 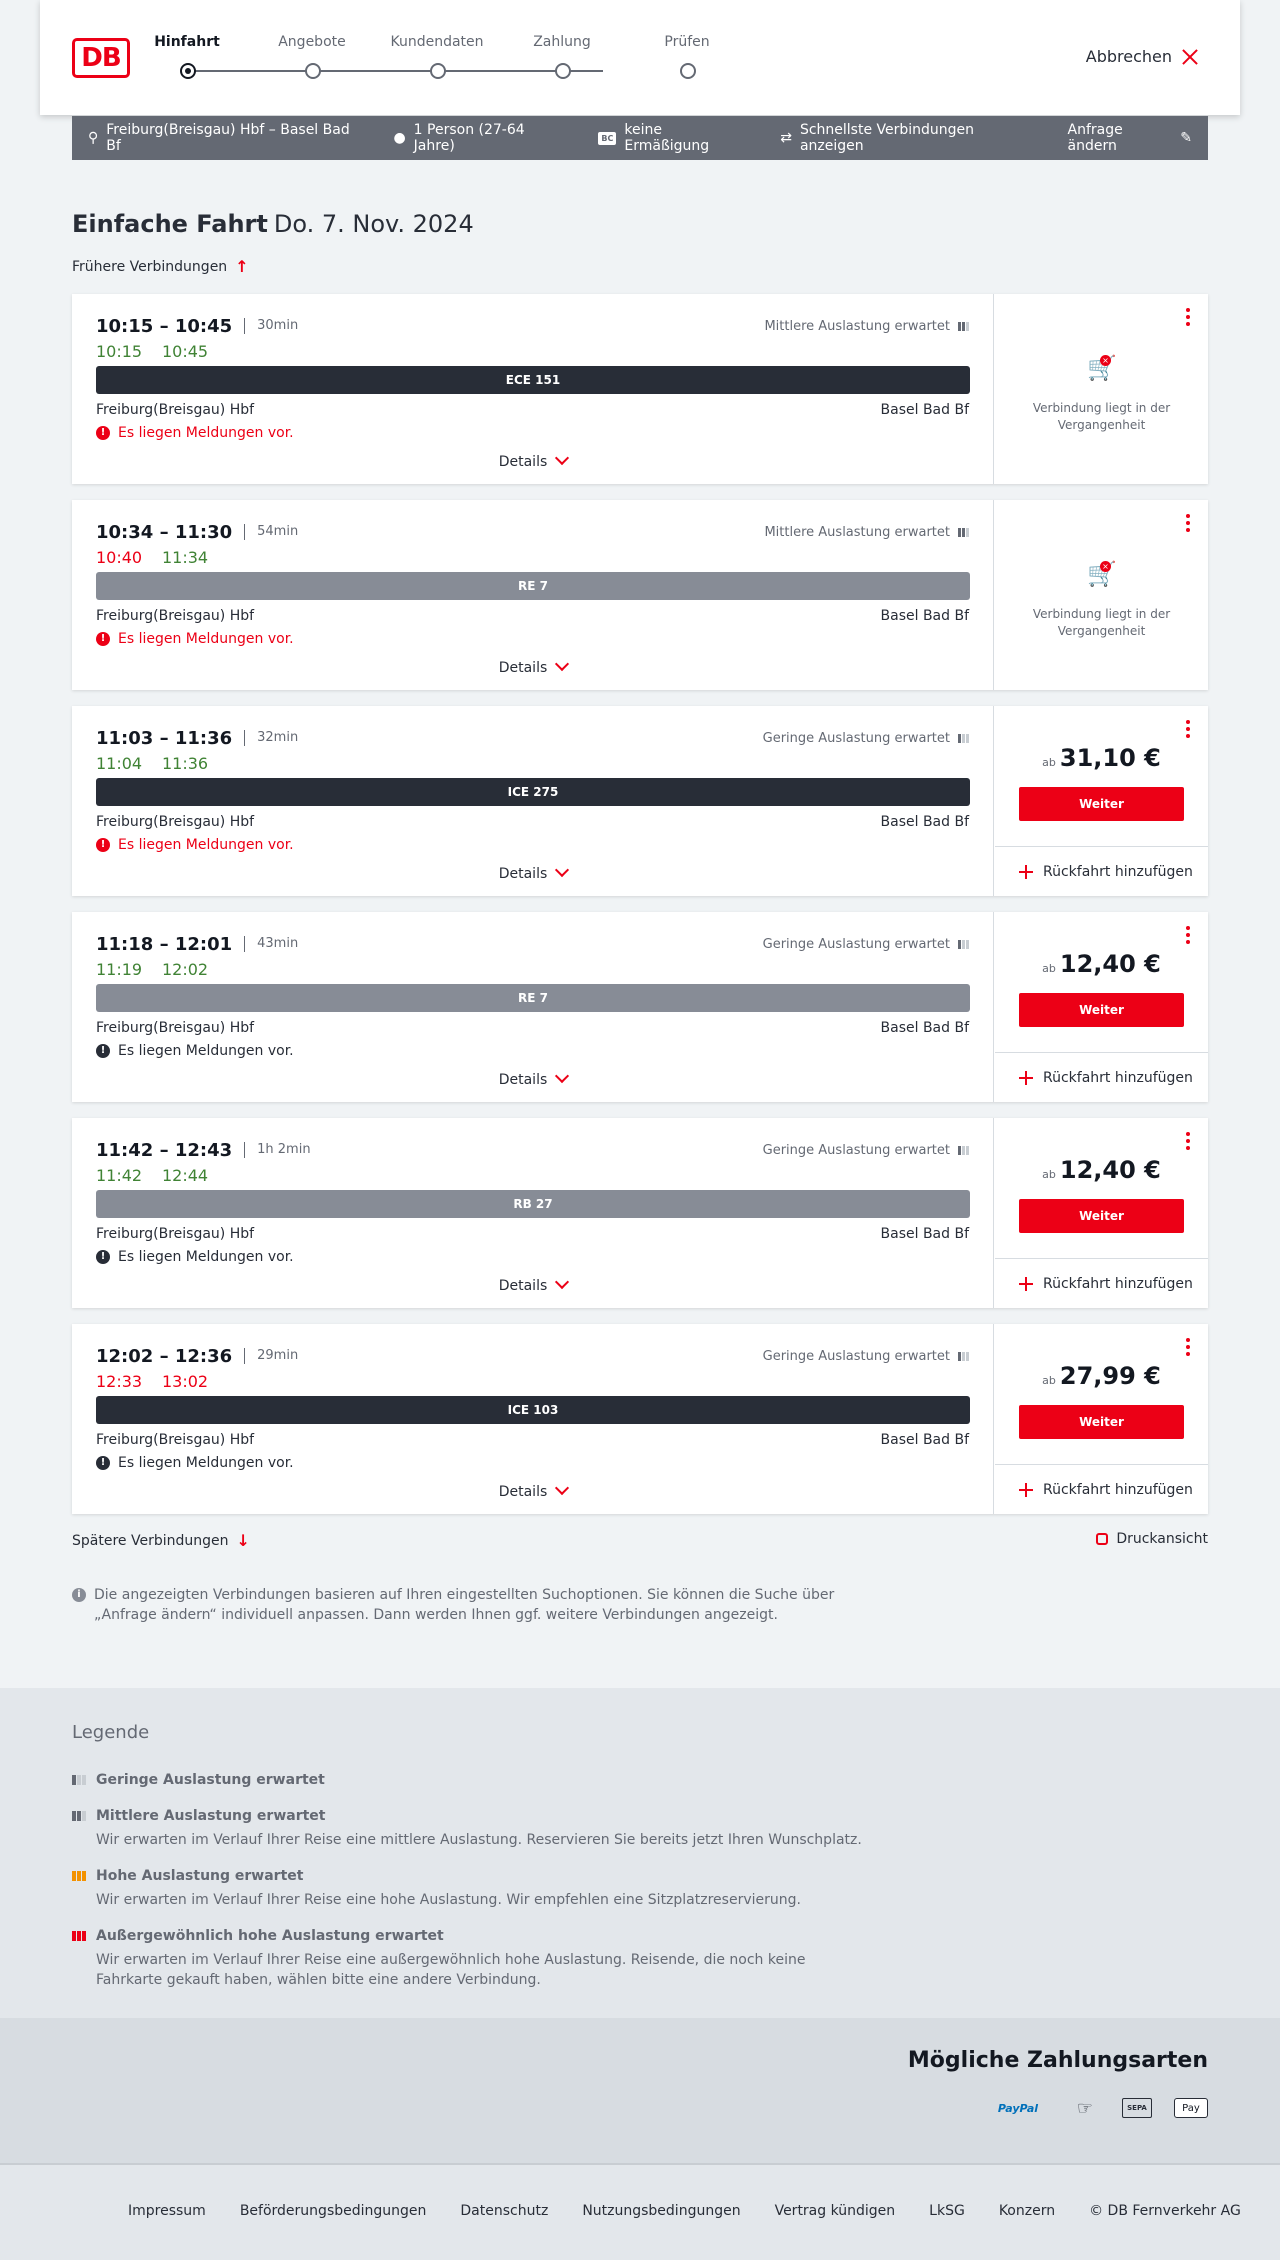 What do you see at coordinates (478, 138) in the screenshot?
I see `passenger-summary: ● 1 Person (27-64 Jahre)` at bounding box center [478, 138].